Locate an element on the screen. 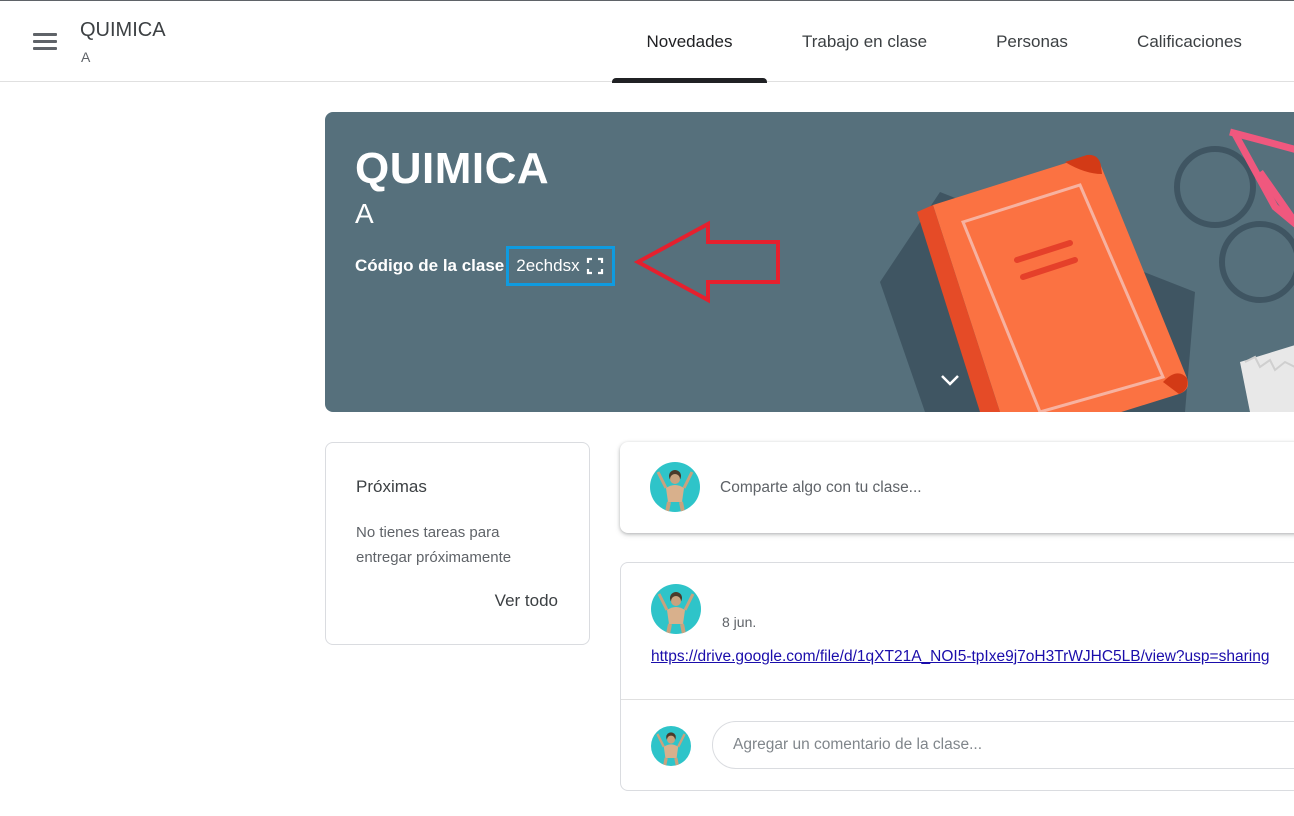 The height and width of the screenshot is (816, 1294). banner-class-section: A is located at coordinates (364, 213).